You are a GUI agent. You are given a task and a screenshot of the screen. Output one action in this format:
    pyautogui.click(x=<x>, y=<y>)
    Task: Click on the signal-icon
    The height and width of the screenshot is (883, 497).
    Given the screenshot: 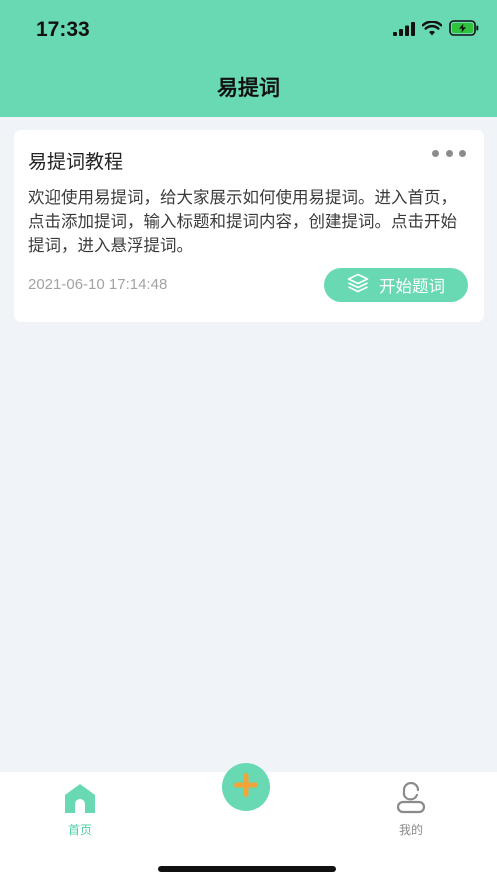 What is the action you would take?
    pyautogui.click(x=404, y=30)
    